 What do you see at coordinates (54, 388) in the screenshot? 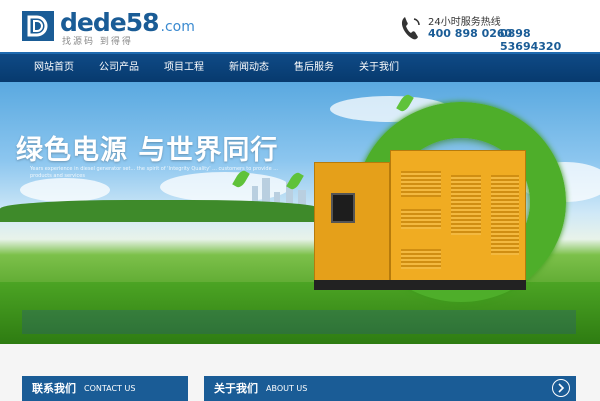
I see `contact-title: 联系我们` at bounding box center [54, 388].